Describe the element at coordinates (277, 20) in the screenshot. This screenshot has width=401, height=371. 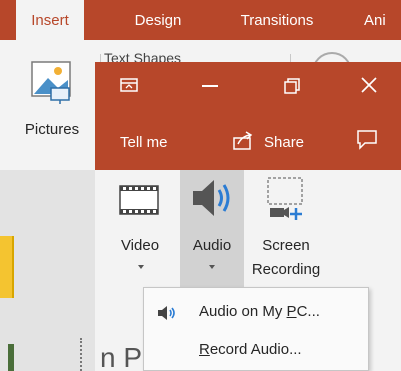
I see `tab-transitions: Transitions` at that location.